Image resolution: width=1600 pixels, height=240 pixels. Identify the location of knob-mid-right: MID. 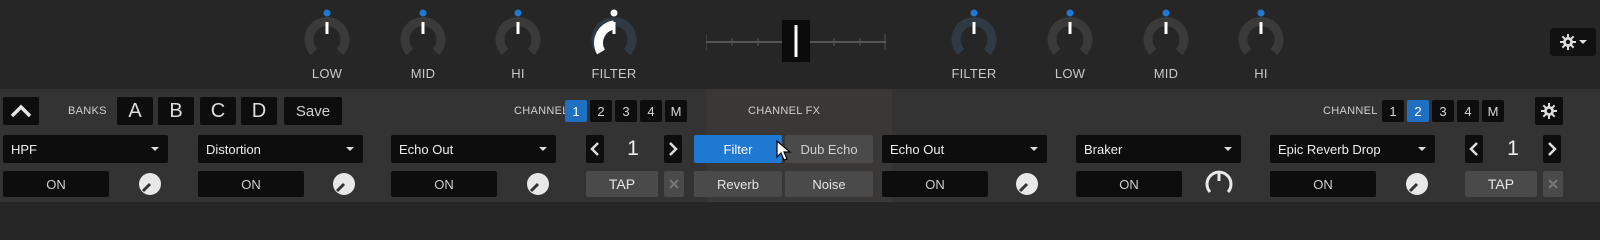
(1166, 46).